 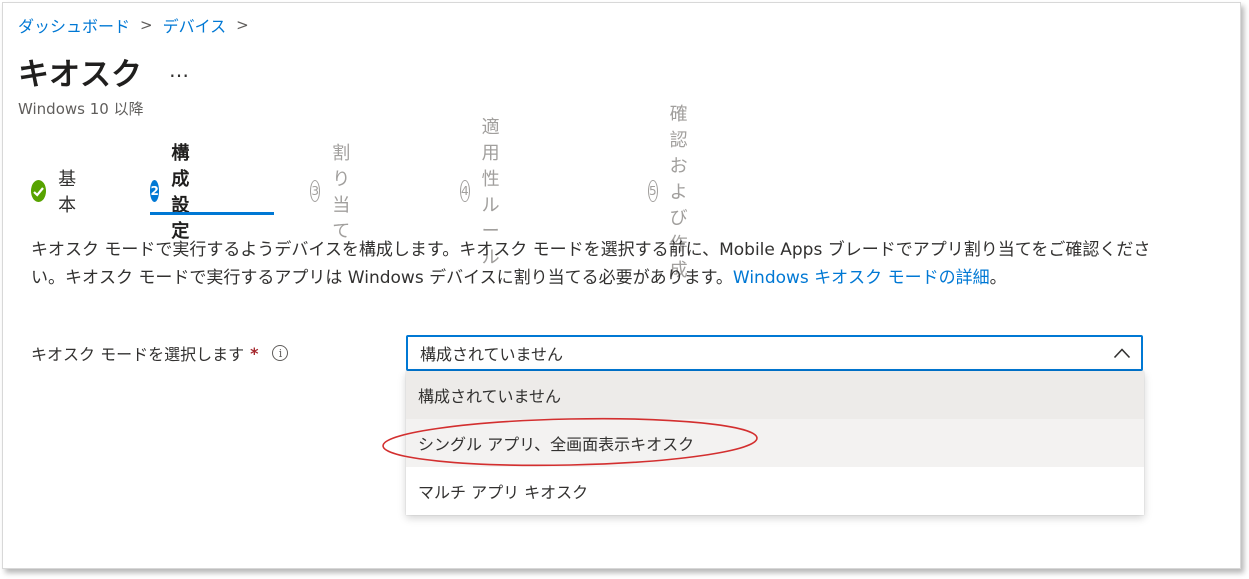 What do you see at coordinates (315, 191) in the screenshot?
I see `step-number: 3` at bounding box center [315, 191].